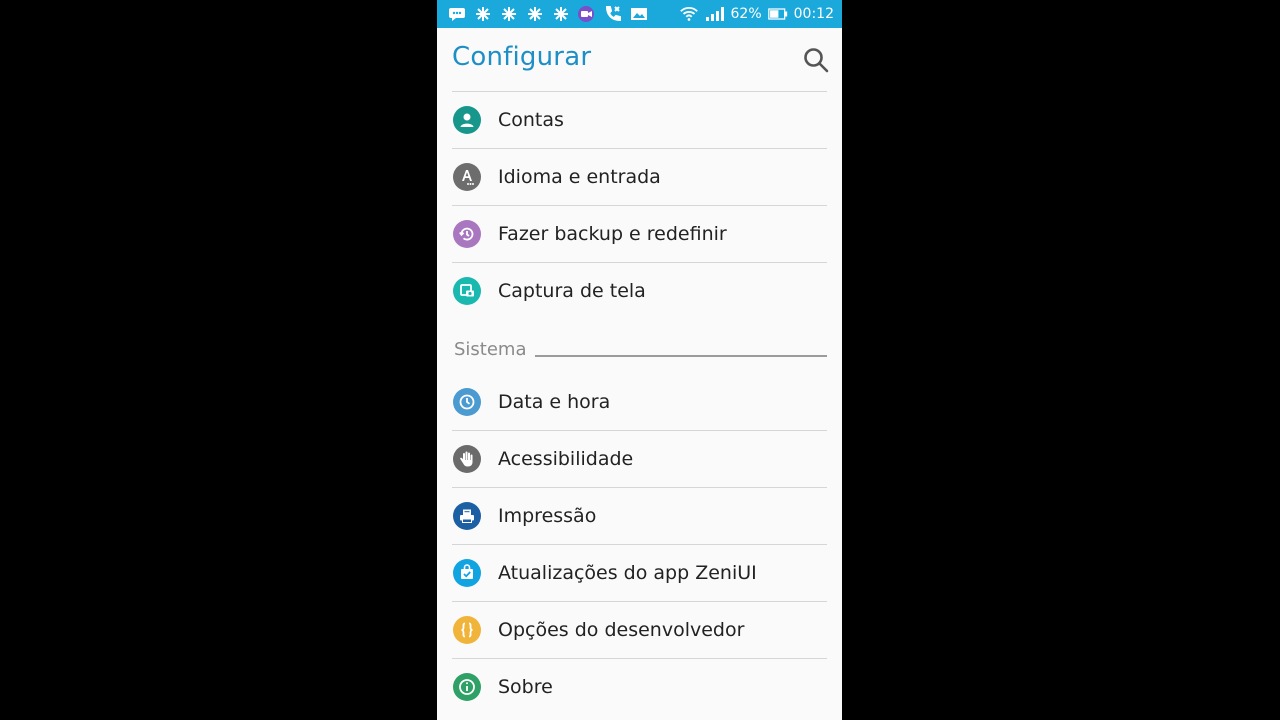 Image resolution: width=1280 pixels, height=720 pixels. I want to click on settings-item-sobre: Sobre, so click(639, 686).